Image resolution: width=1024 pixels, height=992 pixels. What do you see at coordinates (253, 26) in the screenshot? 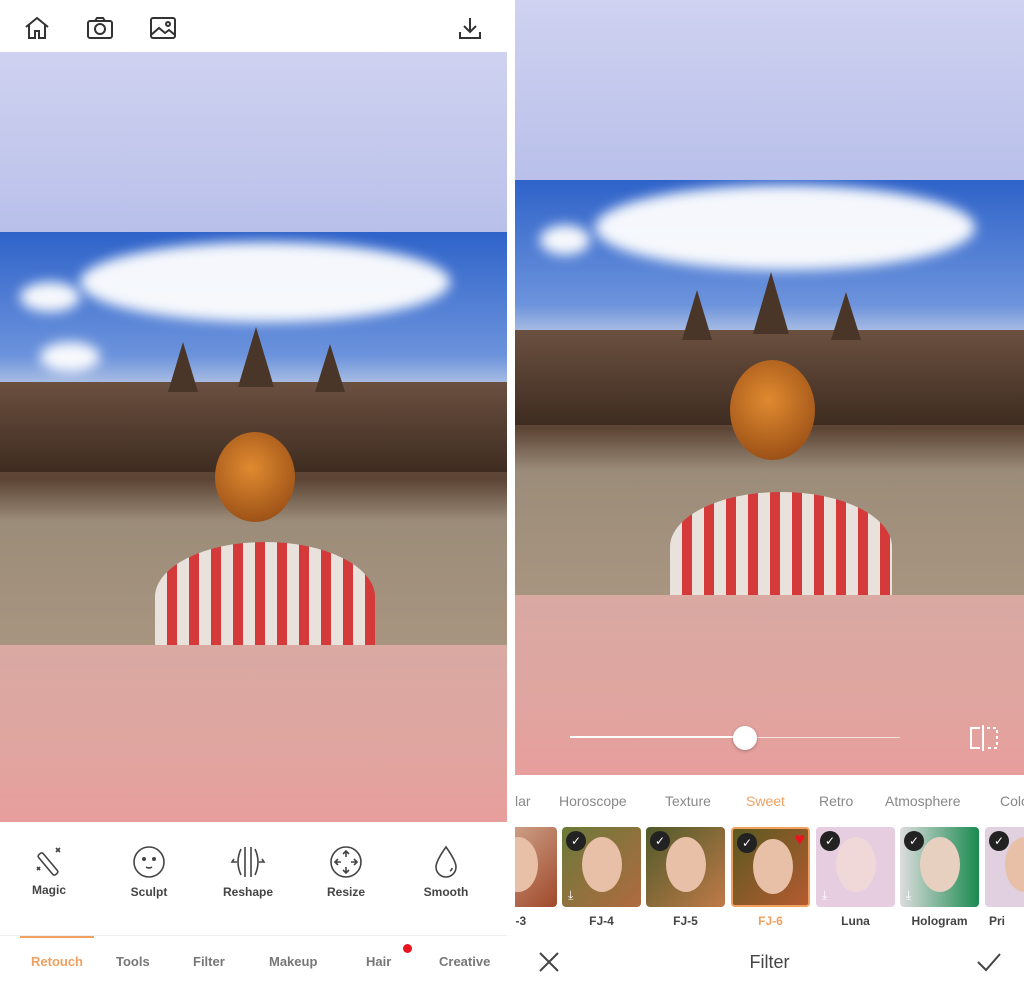
I see `top-toolbar` at bounding box center [253, 26].